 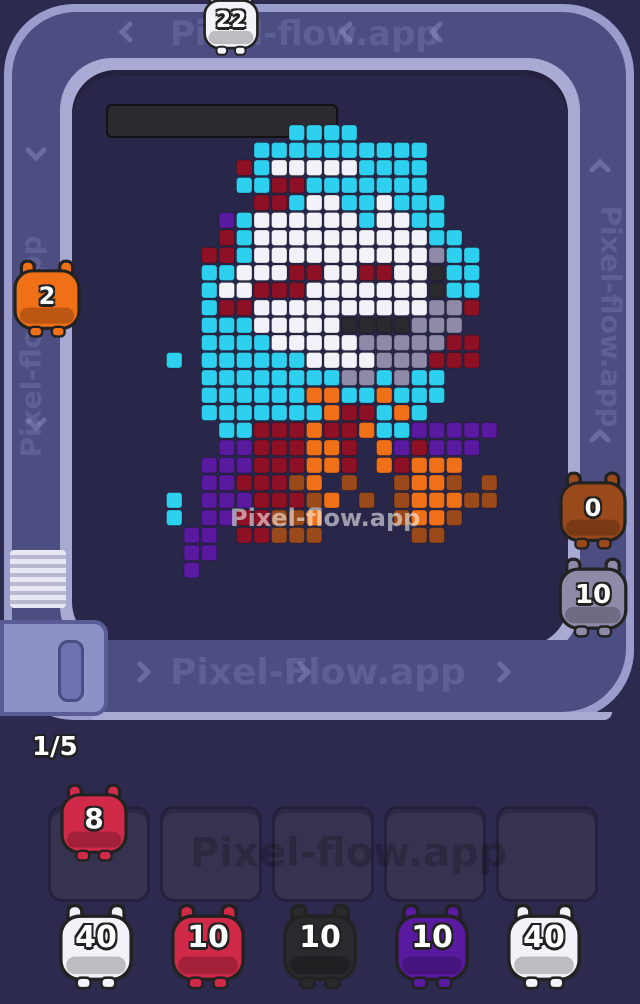 What do you see at coordinates (593, 510) in the screenshot?
I see `brown-shooter-right: 0` at bounding box center [593, 510].